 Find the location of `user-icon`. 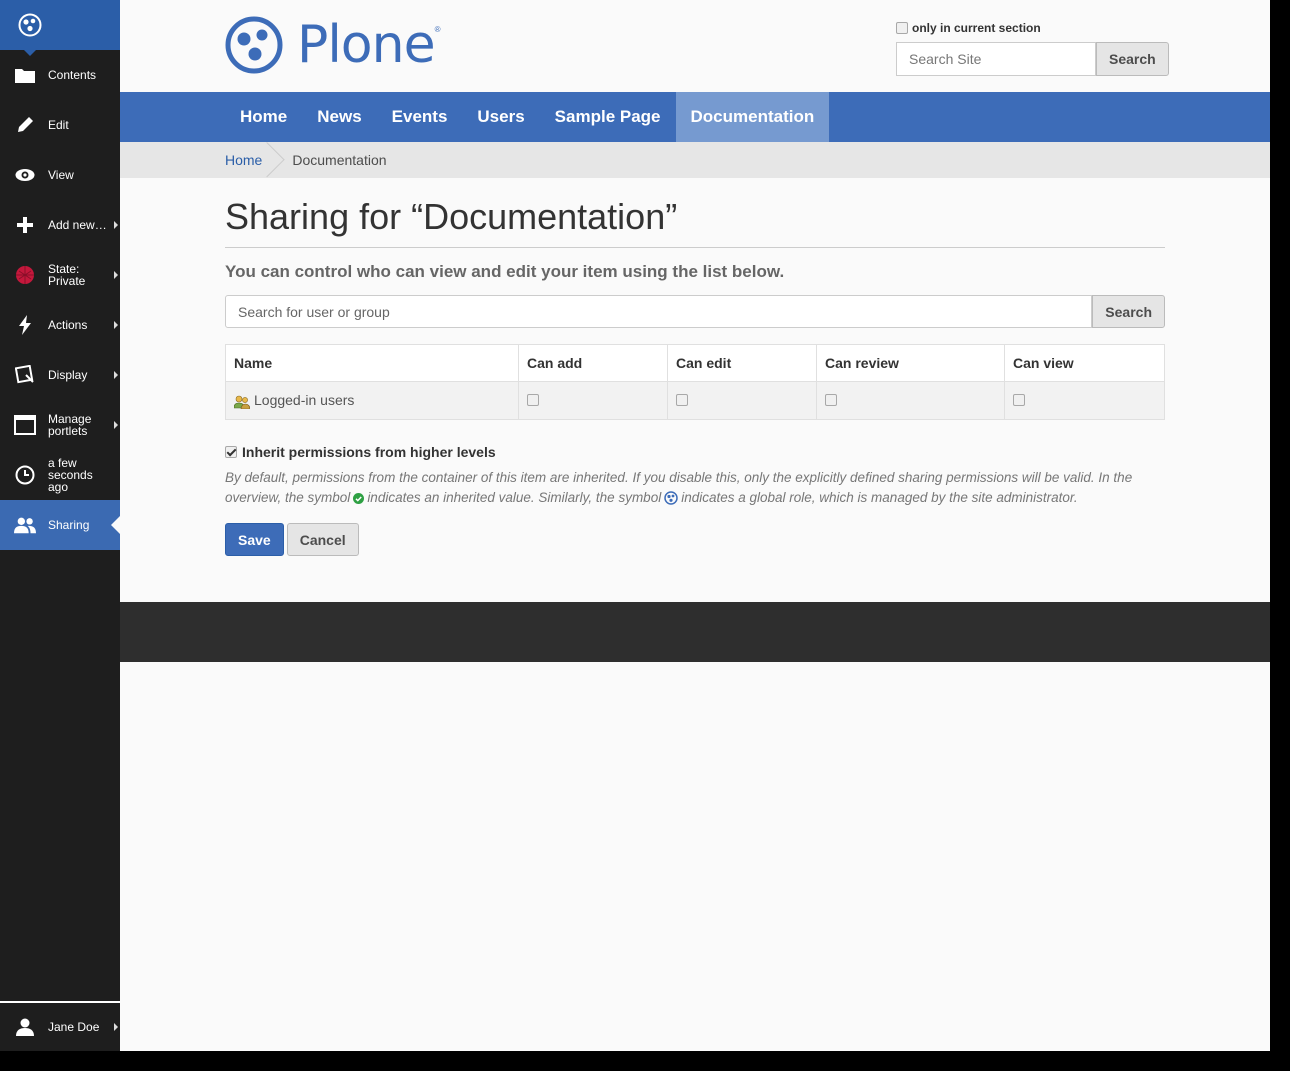

user-icon is located at coordinates (25, 1027).